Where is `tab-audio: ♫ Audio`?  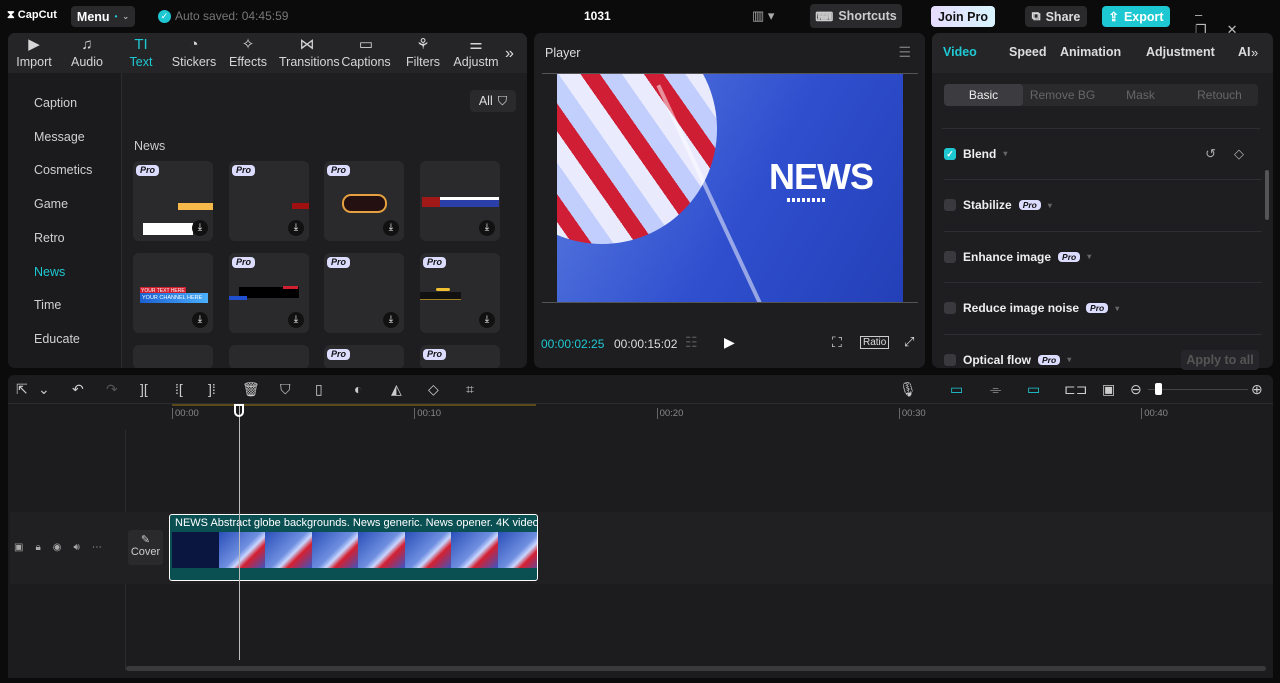
tab-audio: ♫ Audio is located at coordinates (87, 52).